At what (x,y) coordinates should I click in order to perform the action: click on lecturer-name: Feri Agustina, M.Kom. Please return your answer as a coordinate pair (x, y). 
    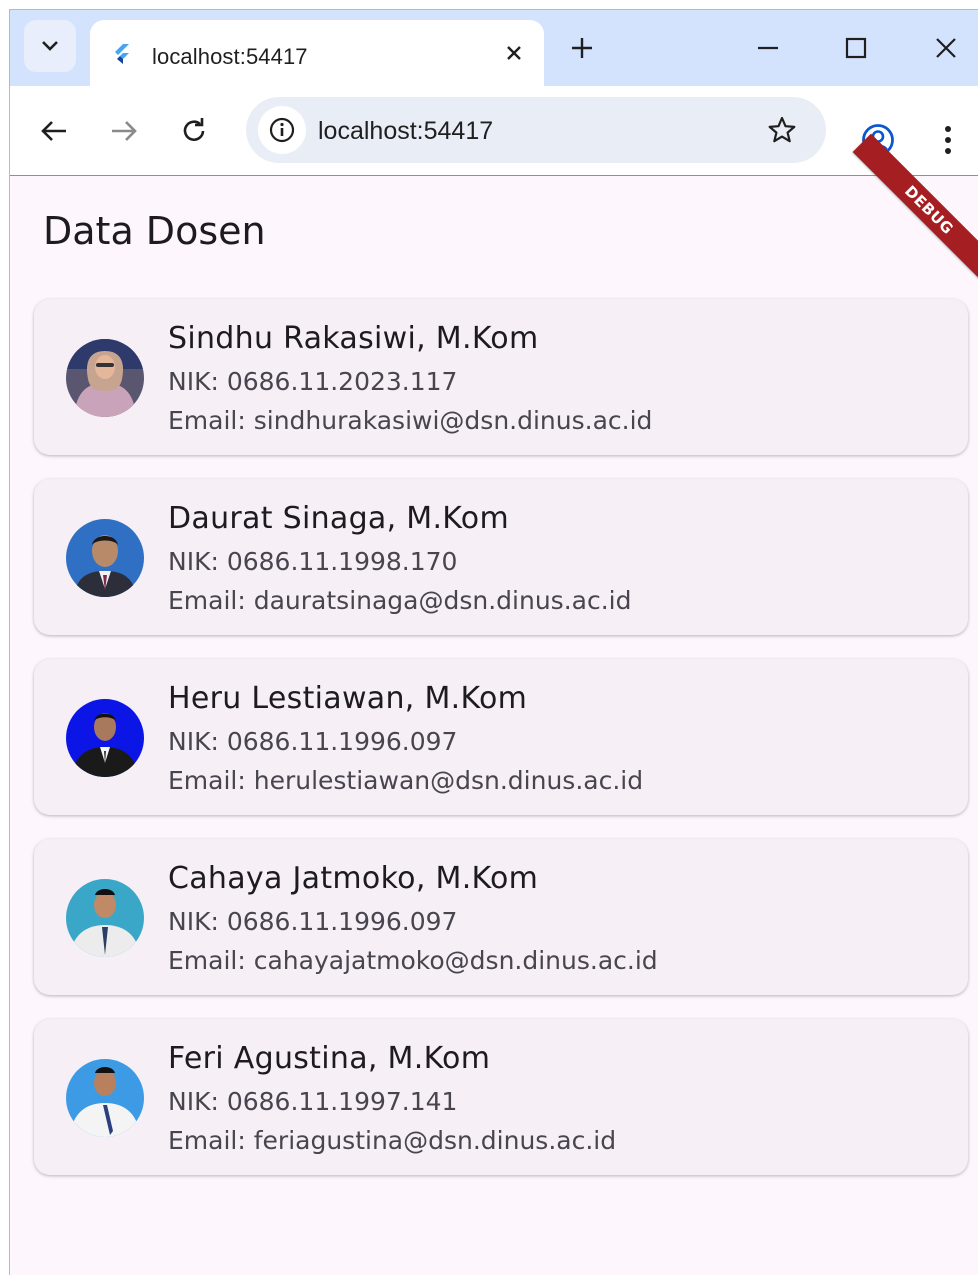
    Looking at the image, I should click on (329, 1058).